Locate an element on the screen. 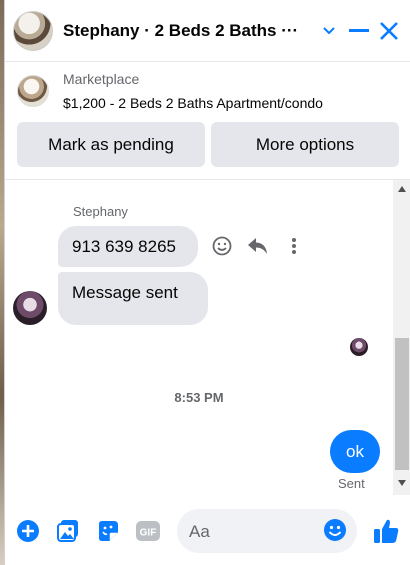 Image resolution: width=410 pixels, height=565 pixels. mark-as-pending-button: Mark as pending is located at coordinates (111, 144).